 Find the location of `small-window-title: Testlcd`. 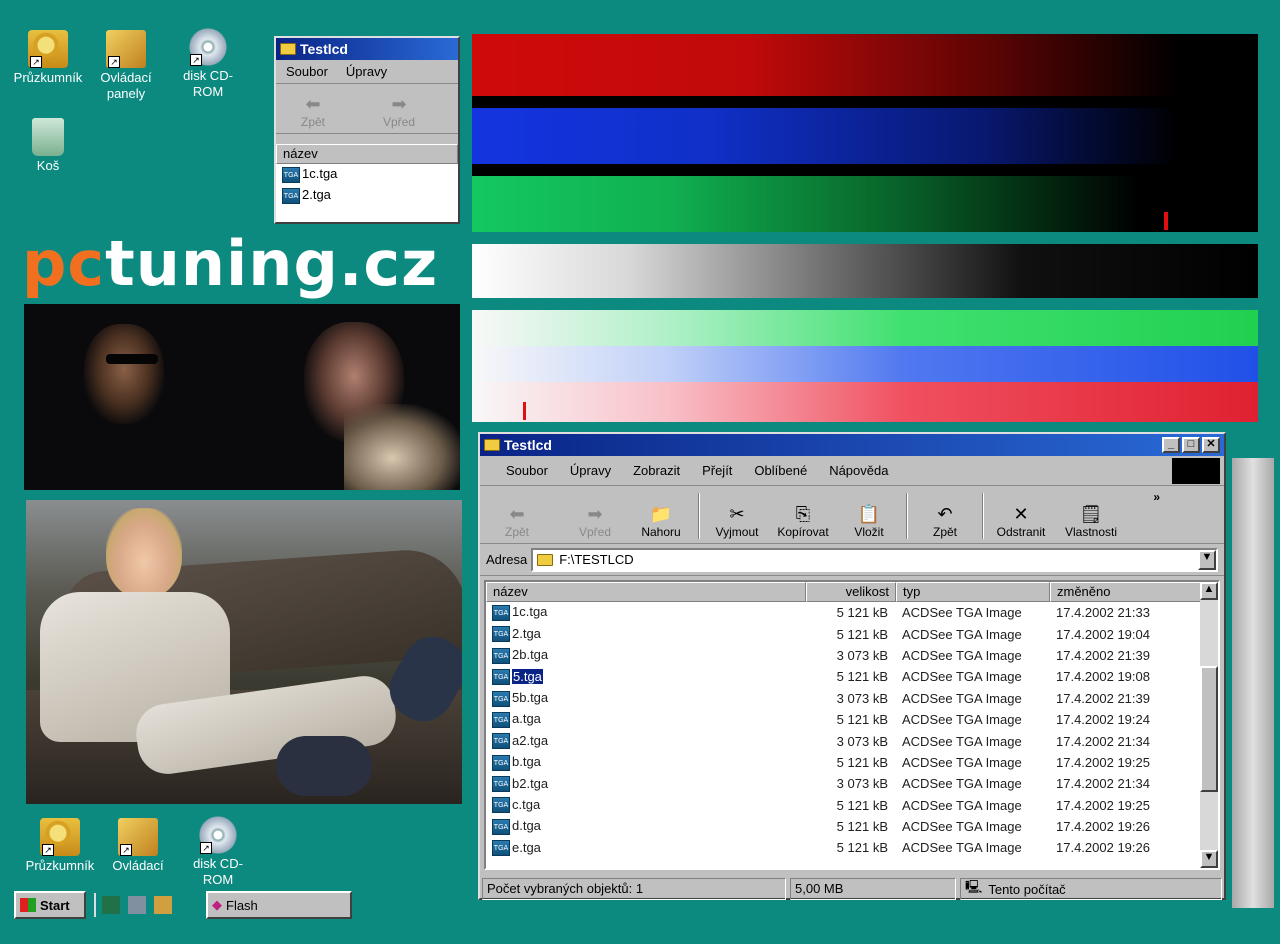

small-window-title: Testlcd is located at coordinates (324, 49).